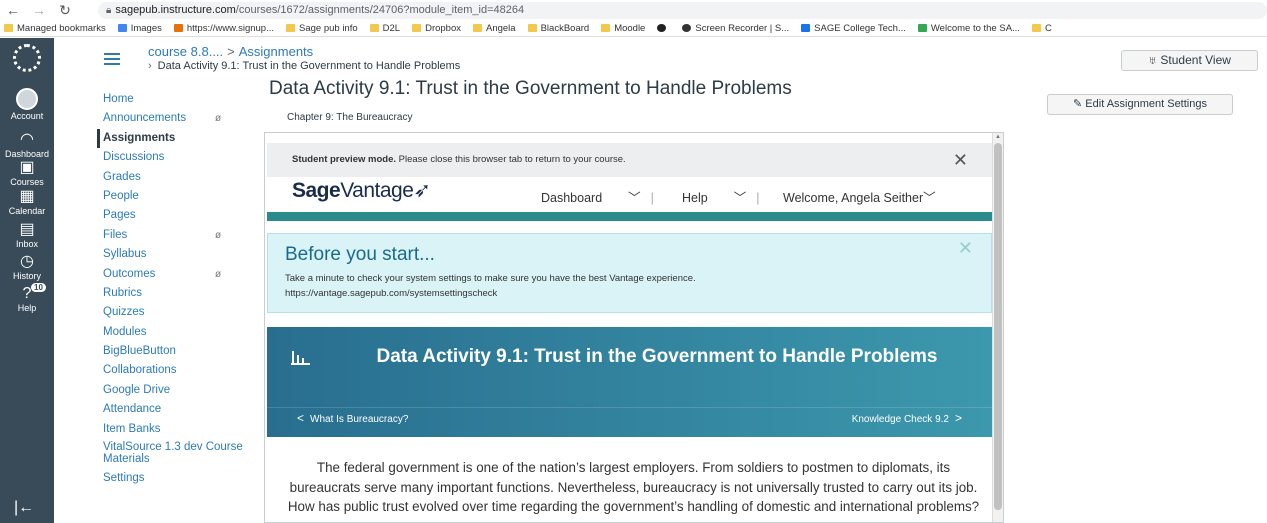  I want to click on url-host: sagepub.instructure.com, so click(175, 10).